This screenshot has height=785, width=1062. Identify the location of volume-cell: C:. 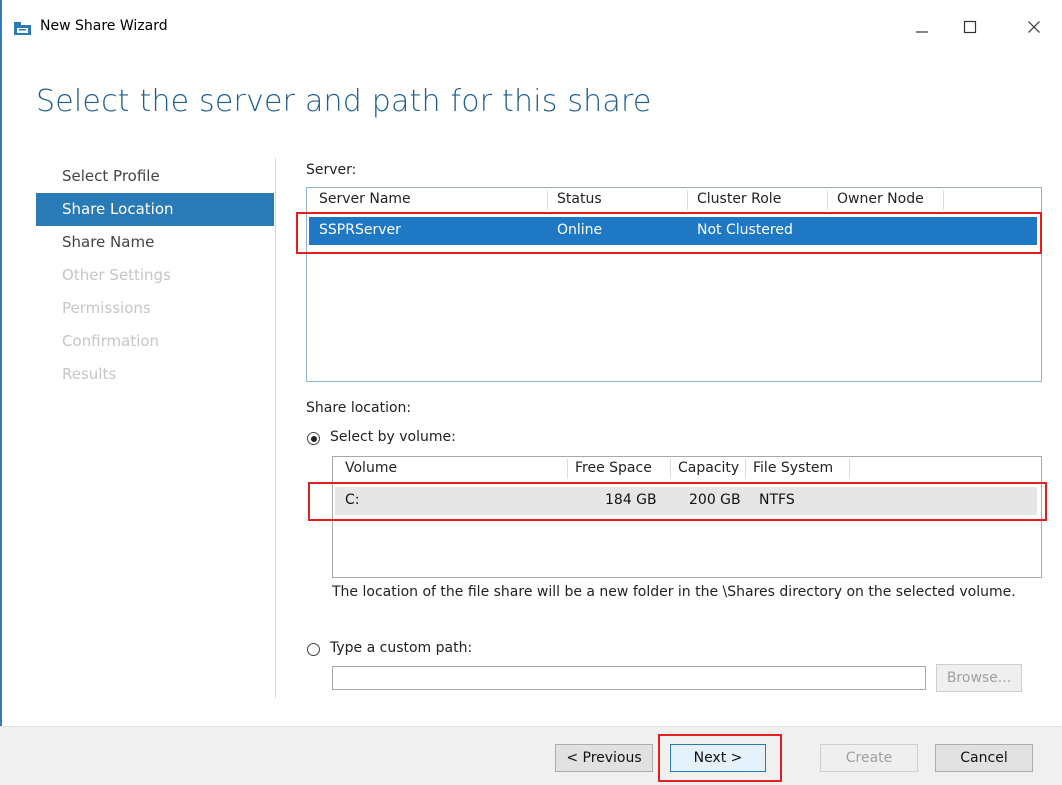
(352, 500).